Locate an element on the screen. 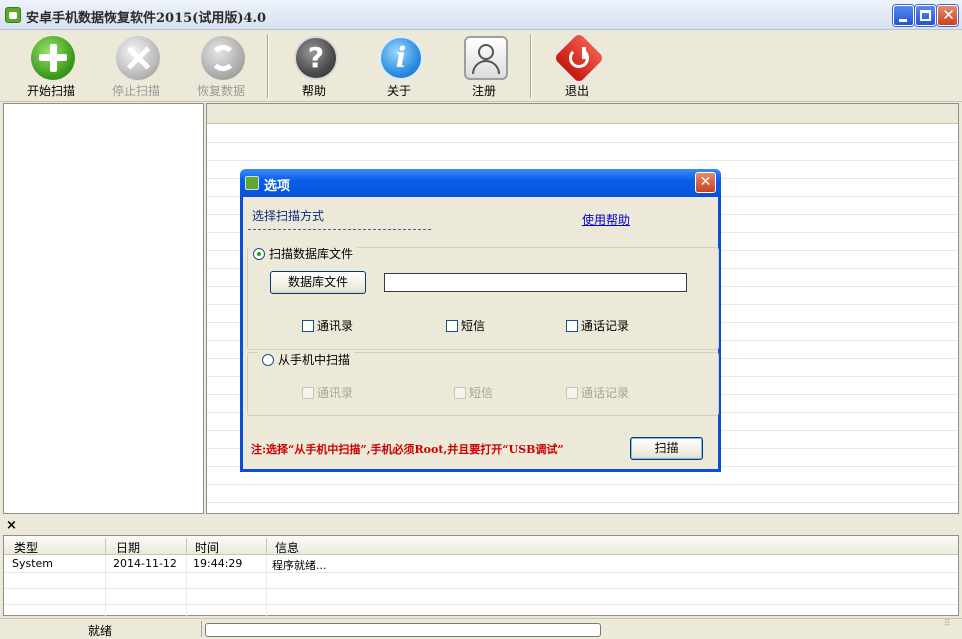 The height and width of the screenshot is (639, 962). dialog-title-bar: 选项 ✕ is located at coordinates (480, 183).